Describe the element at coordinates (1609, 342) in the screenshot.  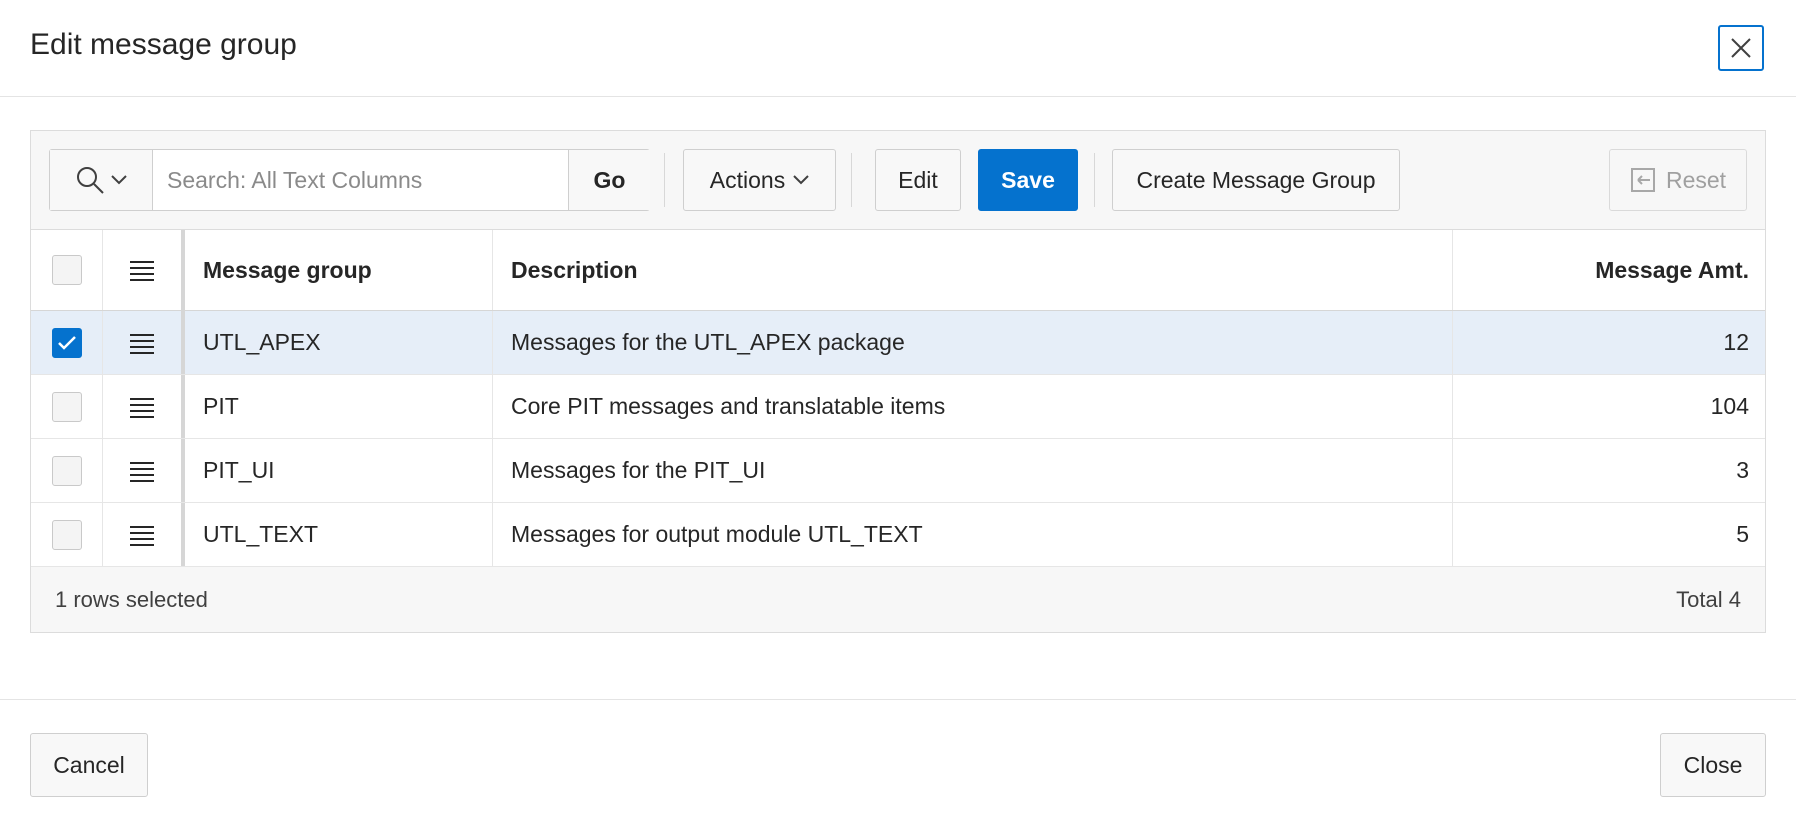
I see `message-amt-cell: 12` at that location.